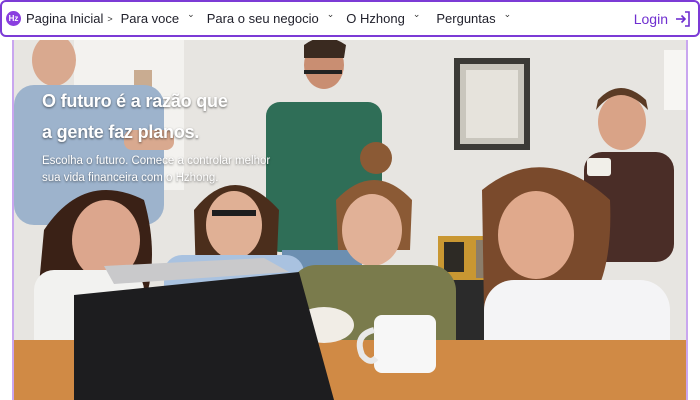 The height and width of the screenshot is (400, 700). I want to click on hero-subtitle-line-2: sua vida financeira com o Hzhong., so click(130, 178).